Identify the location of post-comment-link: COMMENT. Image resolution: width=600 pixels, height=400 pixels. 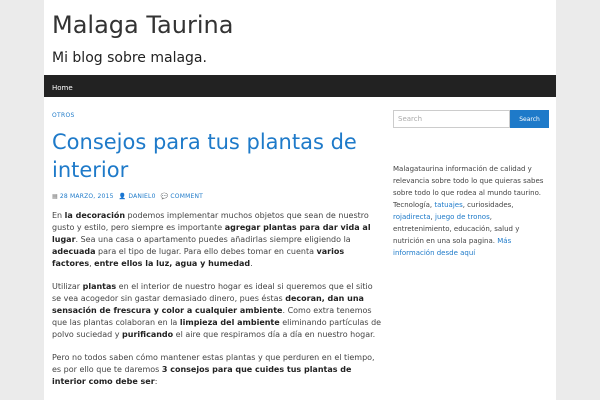
(186, 196).